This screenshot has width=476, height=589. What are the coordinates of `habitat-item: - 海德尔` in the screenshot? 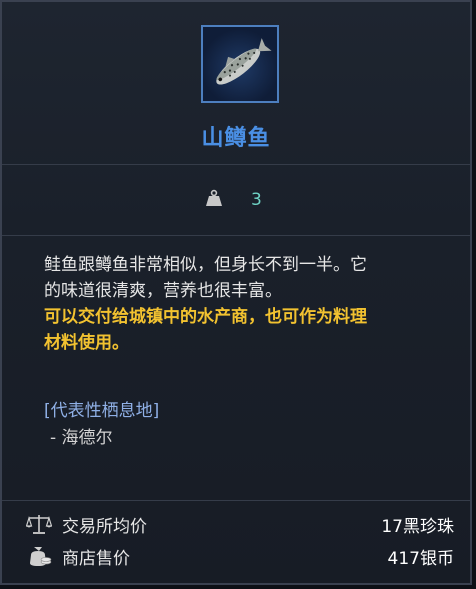 It's located at (81, 438).